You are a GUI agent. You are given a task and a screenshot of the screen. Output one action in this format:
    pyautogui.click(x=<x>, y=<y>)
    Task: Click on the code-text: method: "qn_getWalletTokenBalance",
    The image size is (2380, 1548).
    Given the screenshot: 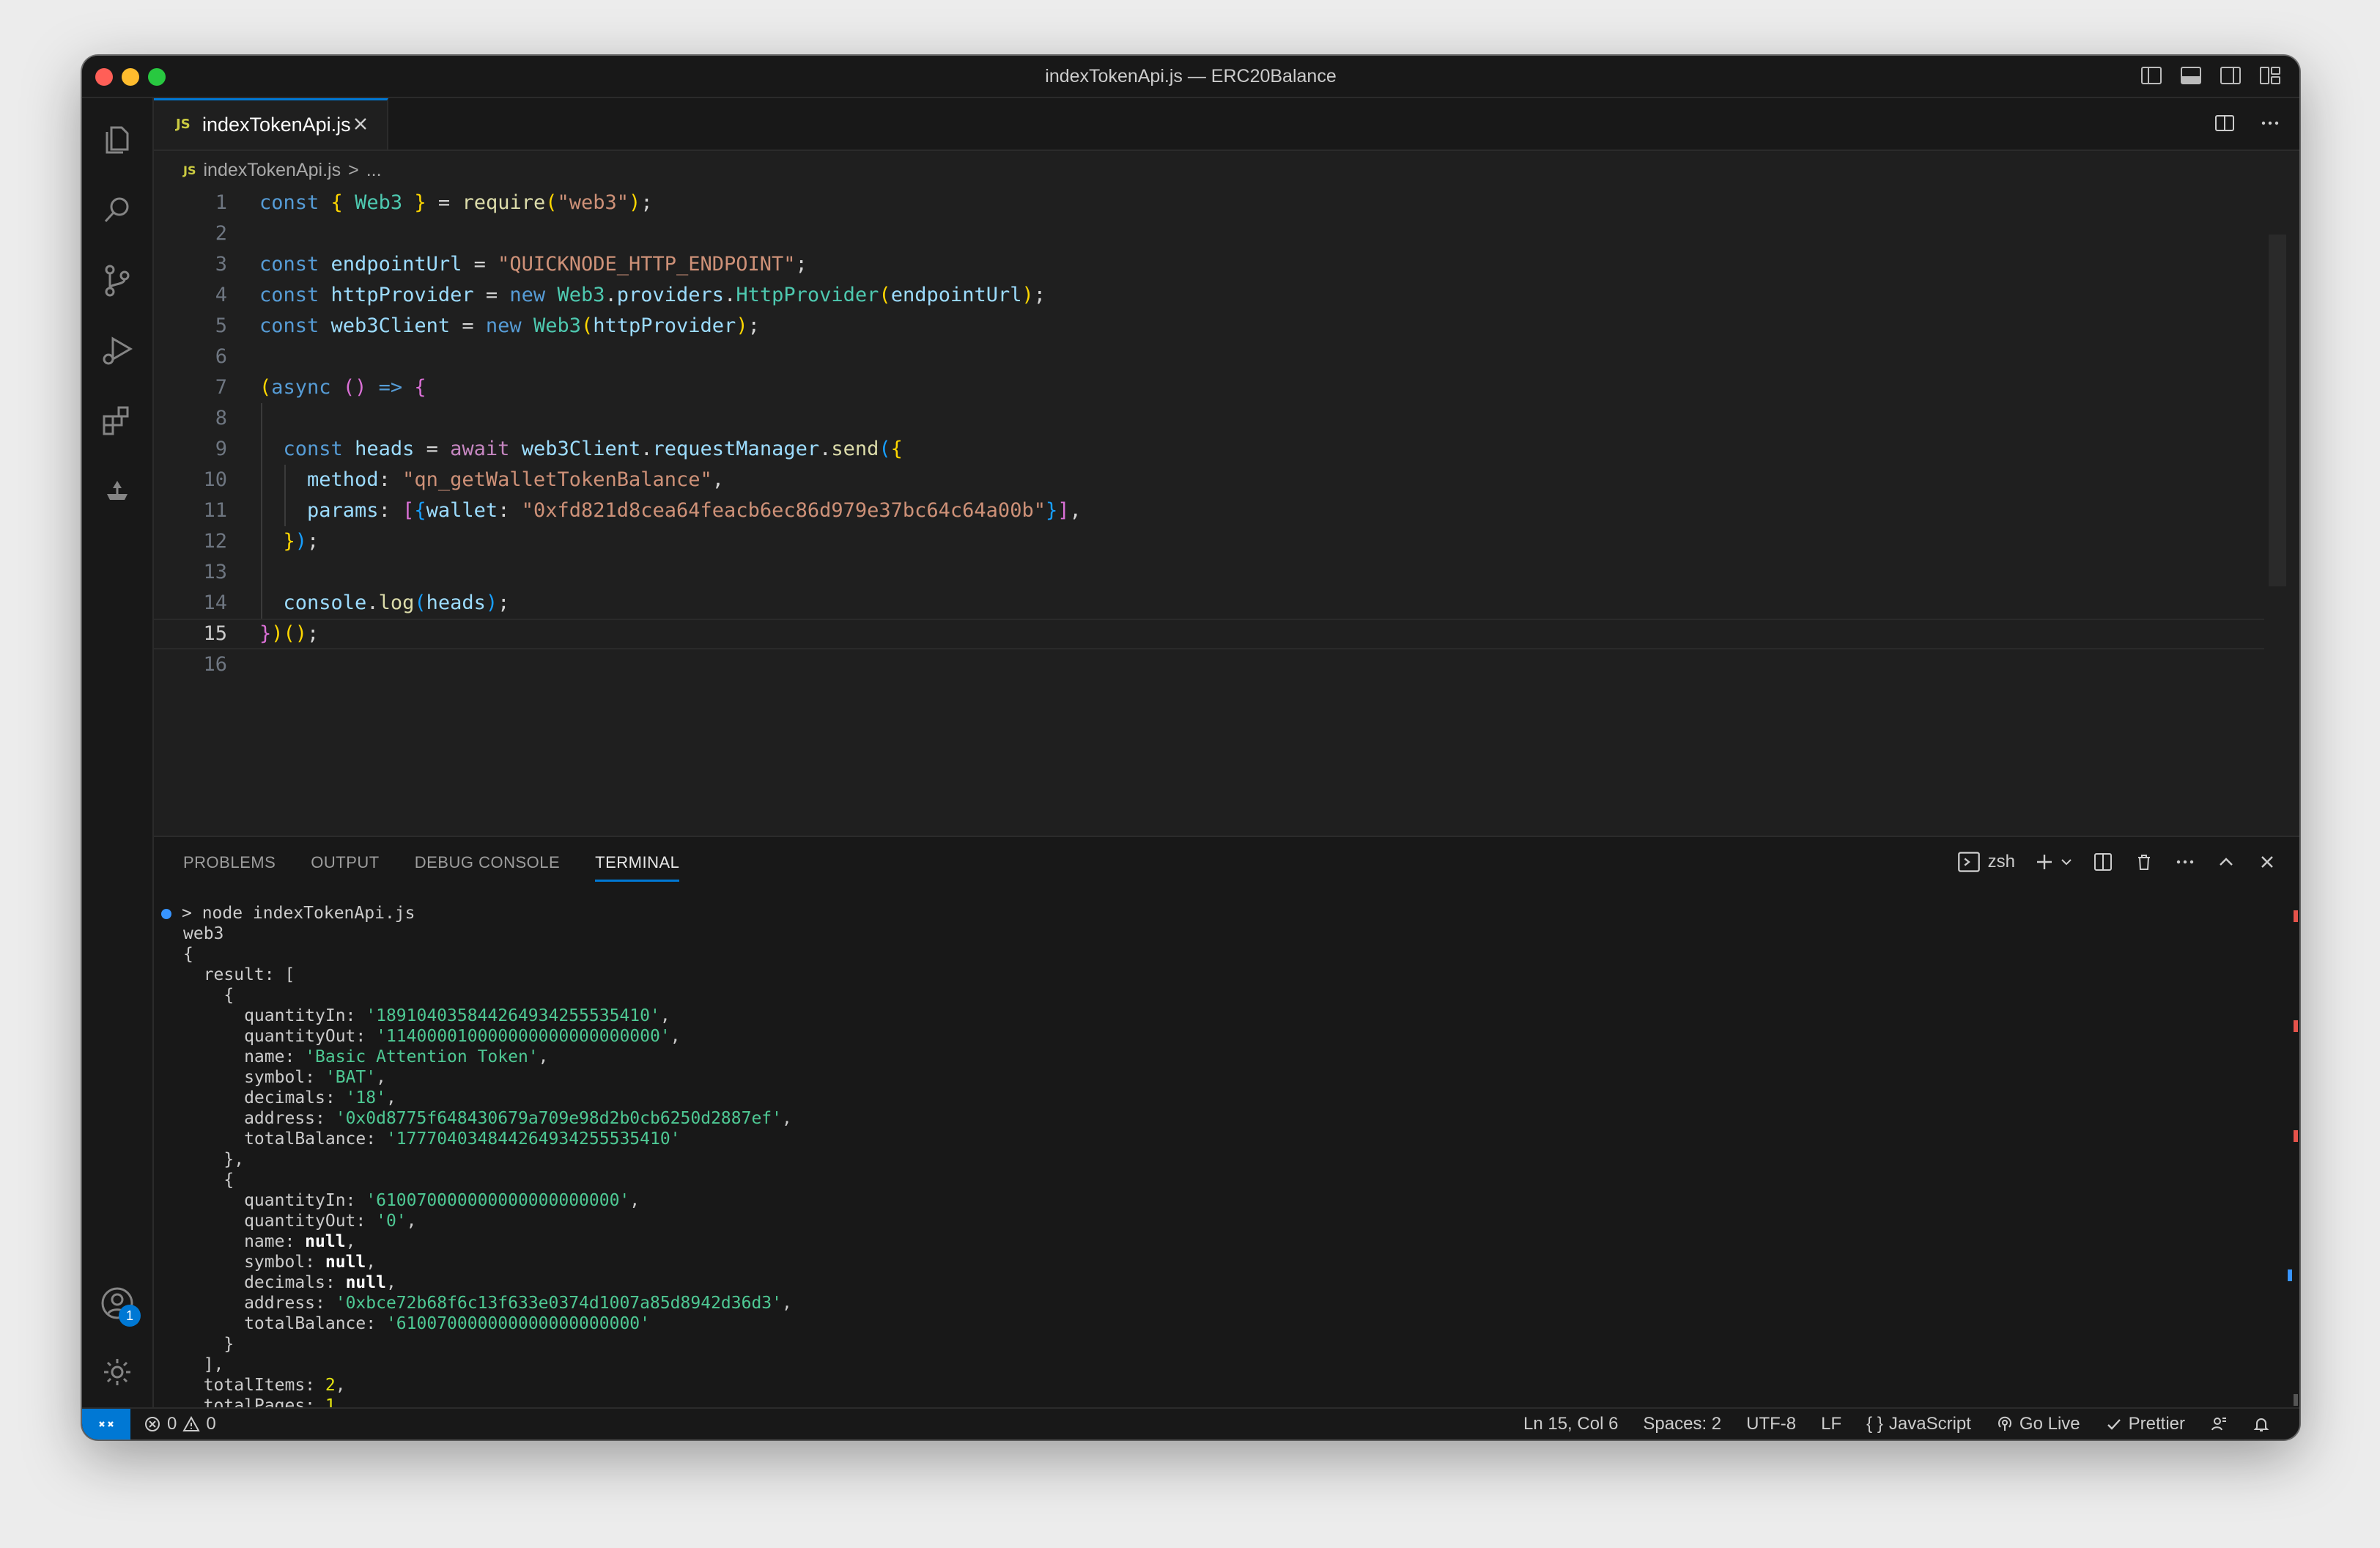 What is the action you would take?
    pyautogui.click(x=516, y=479)
    